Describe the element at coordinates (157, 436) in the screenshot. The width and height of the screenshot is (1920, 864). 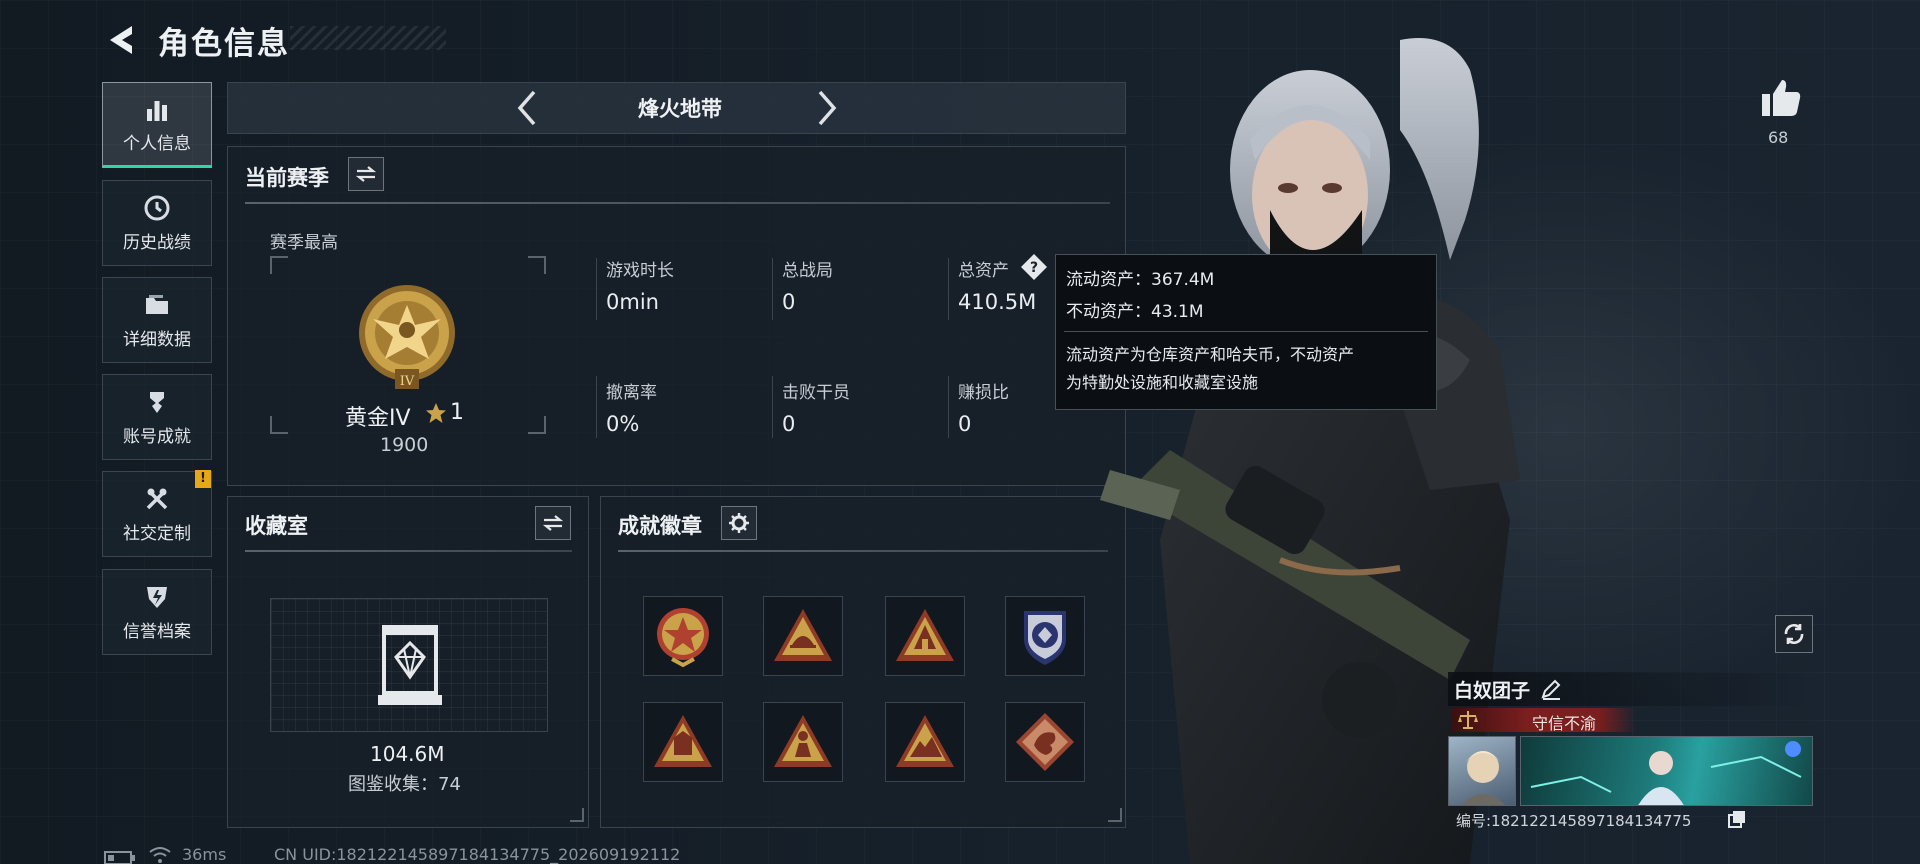
I see `sidebar-item-label: 账号成就` at that location.